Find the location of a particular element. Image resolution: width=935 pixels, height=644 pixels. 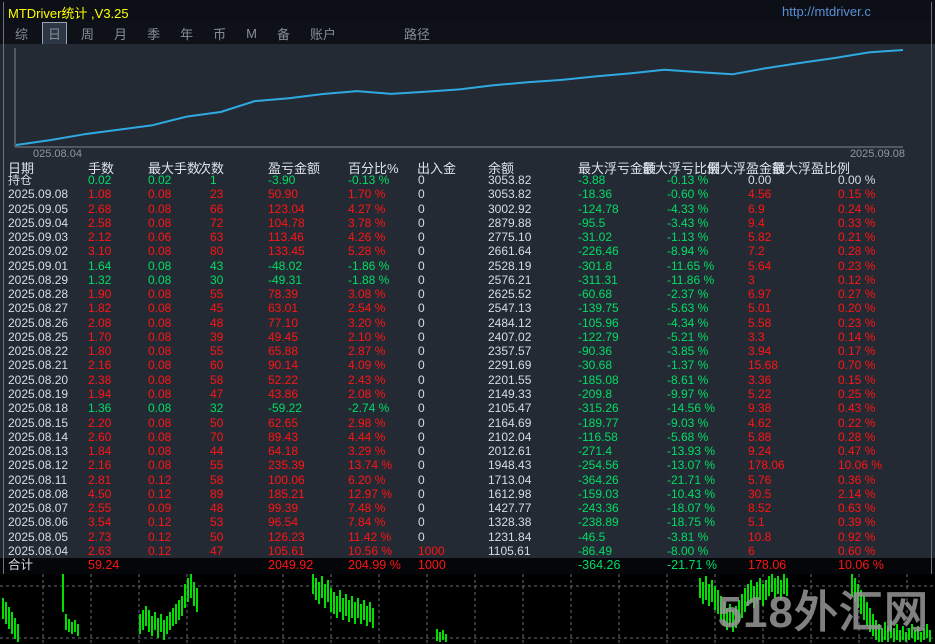

menu-item-8: 备 is located at coordinates (283, 33).